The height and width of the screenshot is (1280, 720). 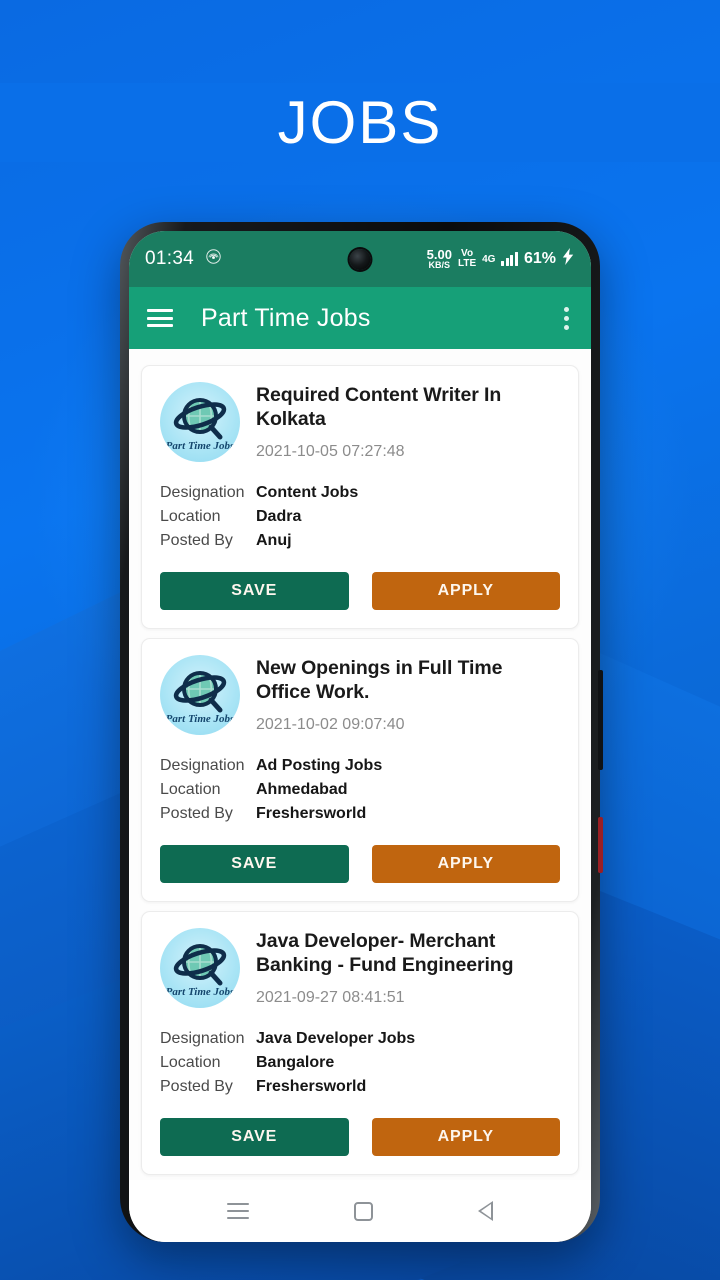 I want to click on status-bar-left: 01:34, so click(x=183, y=259).